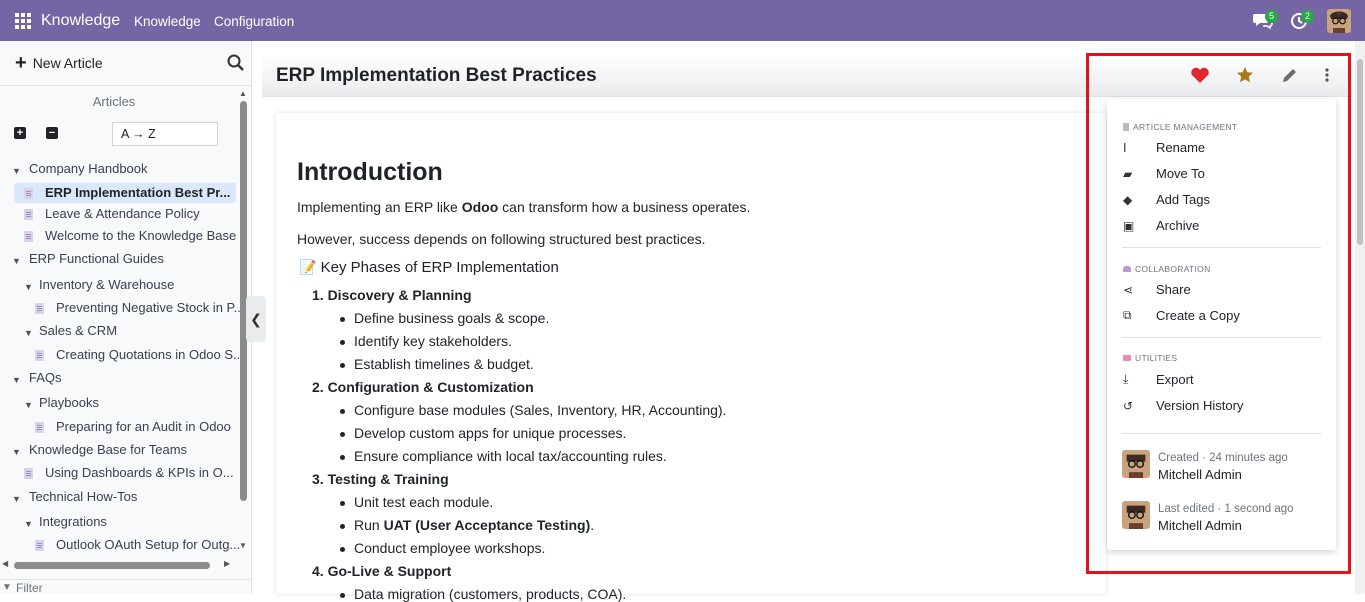 The width and height of the screenshot is (1365, 602). I want to click on memo-icon: 📝, so click(308, 267).